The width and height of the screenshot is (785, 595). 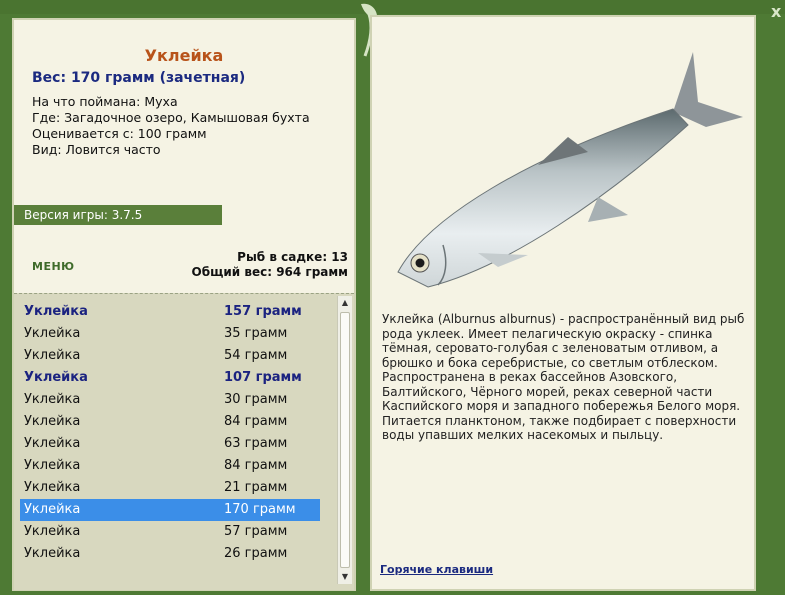 I want to click on list-item-weight: 21 грамм, so click(x=256, y=487).